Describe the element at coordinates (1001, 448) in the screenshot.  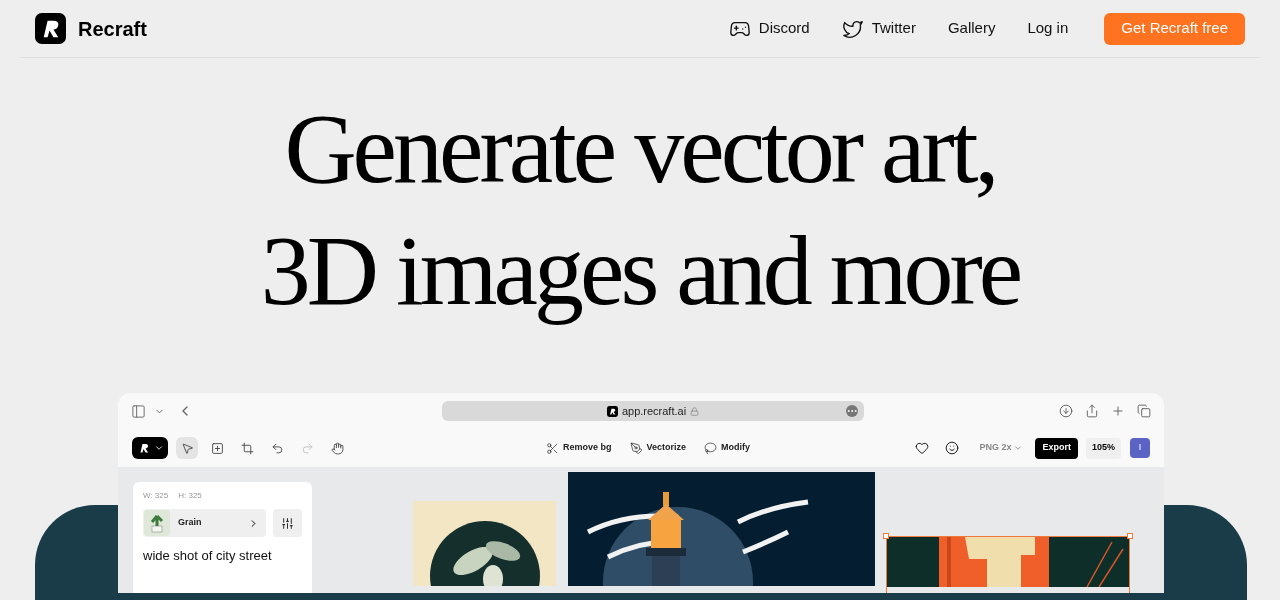
I see `format-dropdown: PNG 2x` at that location.